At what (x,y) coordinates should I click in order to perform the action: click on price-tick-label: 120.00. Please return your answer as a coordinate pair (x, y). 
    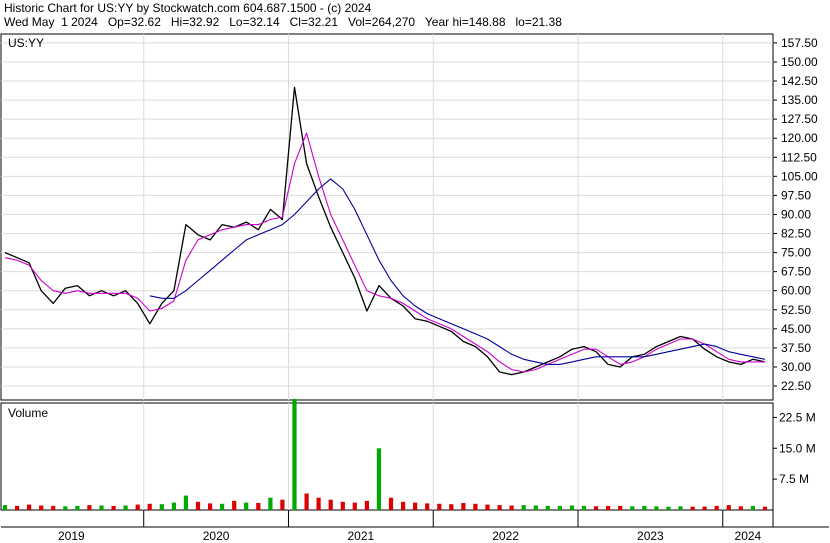
    Looking at the image, I should click on (799, 138).